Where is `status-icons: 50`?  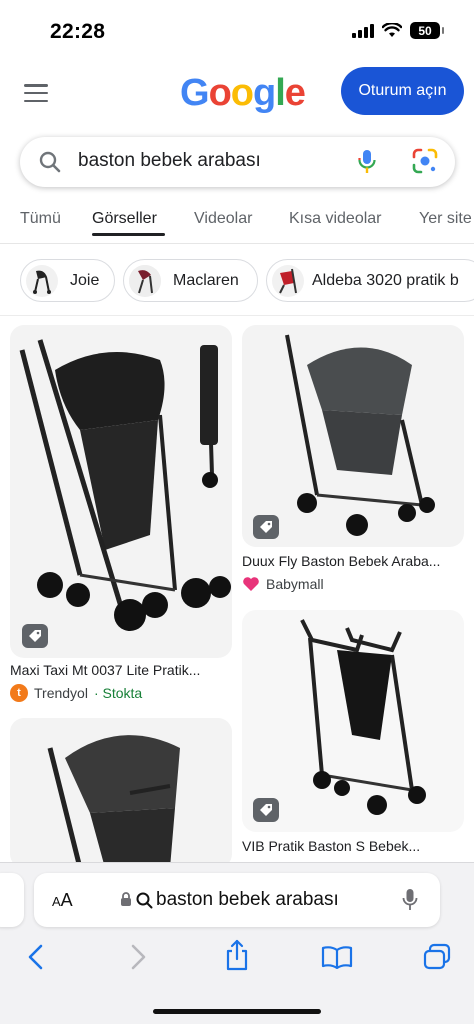 status-icons: 50 is located at coordinates (398, 30).